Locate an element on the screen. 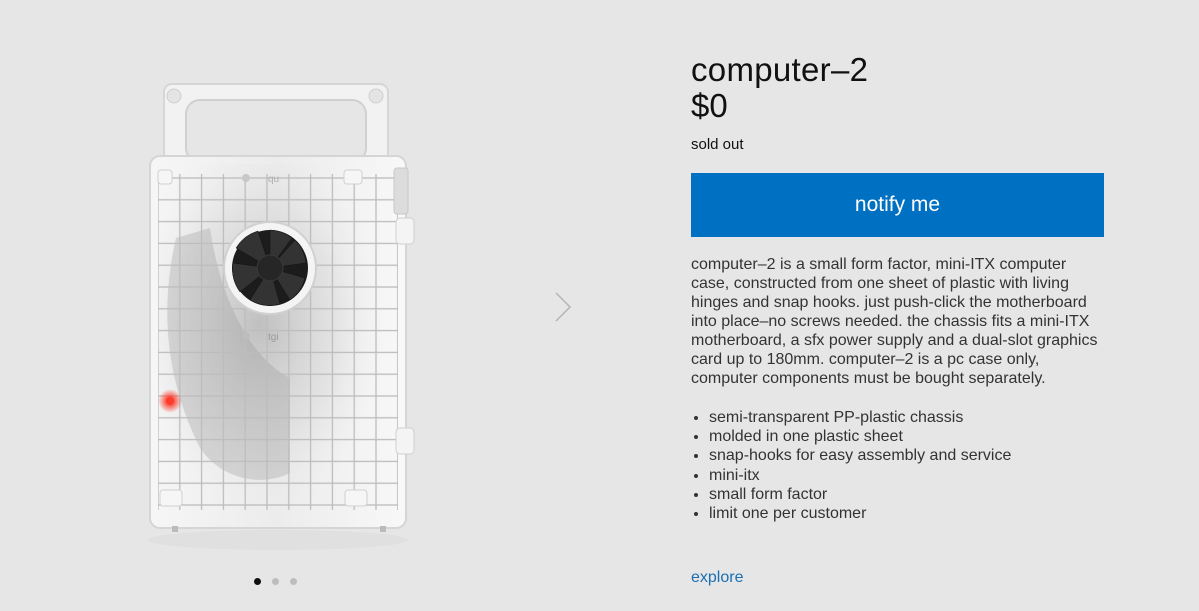 The height and width of the screenshot is (611, 1199). notify-me-button: notify me is located at coordinates (897, 205).